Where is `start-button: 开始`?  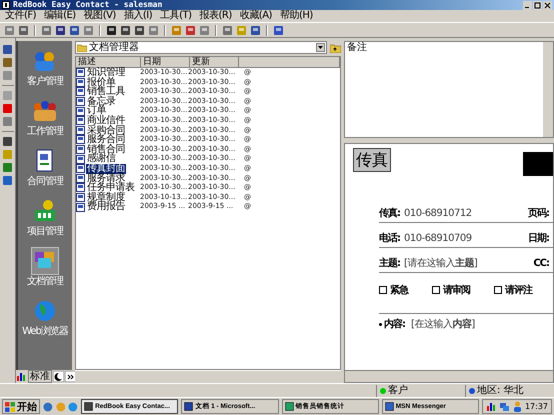 start-button: 开始 is located at coordinates (21, 406).